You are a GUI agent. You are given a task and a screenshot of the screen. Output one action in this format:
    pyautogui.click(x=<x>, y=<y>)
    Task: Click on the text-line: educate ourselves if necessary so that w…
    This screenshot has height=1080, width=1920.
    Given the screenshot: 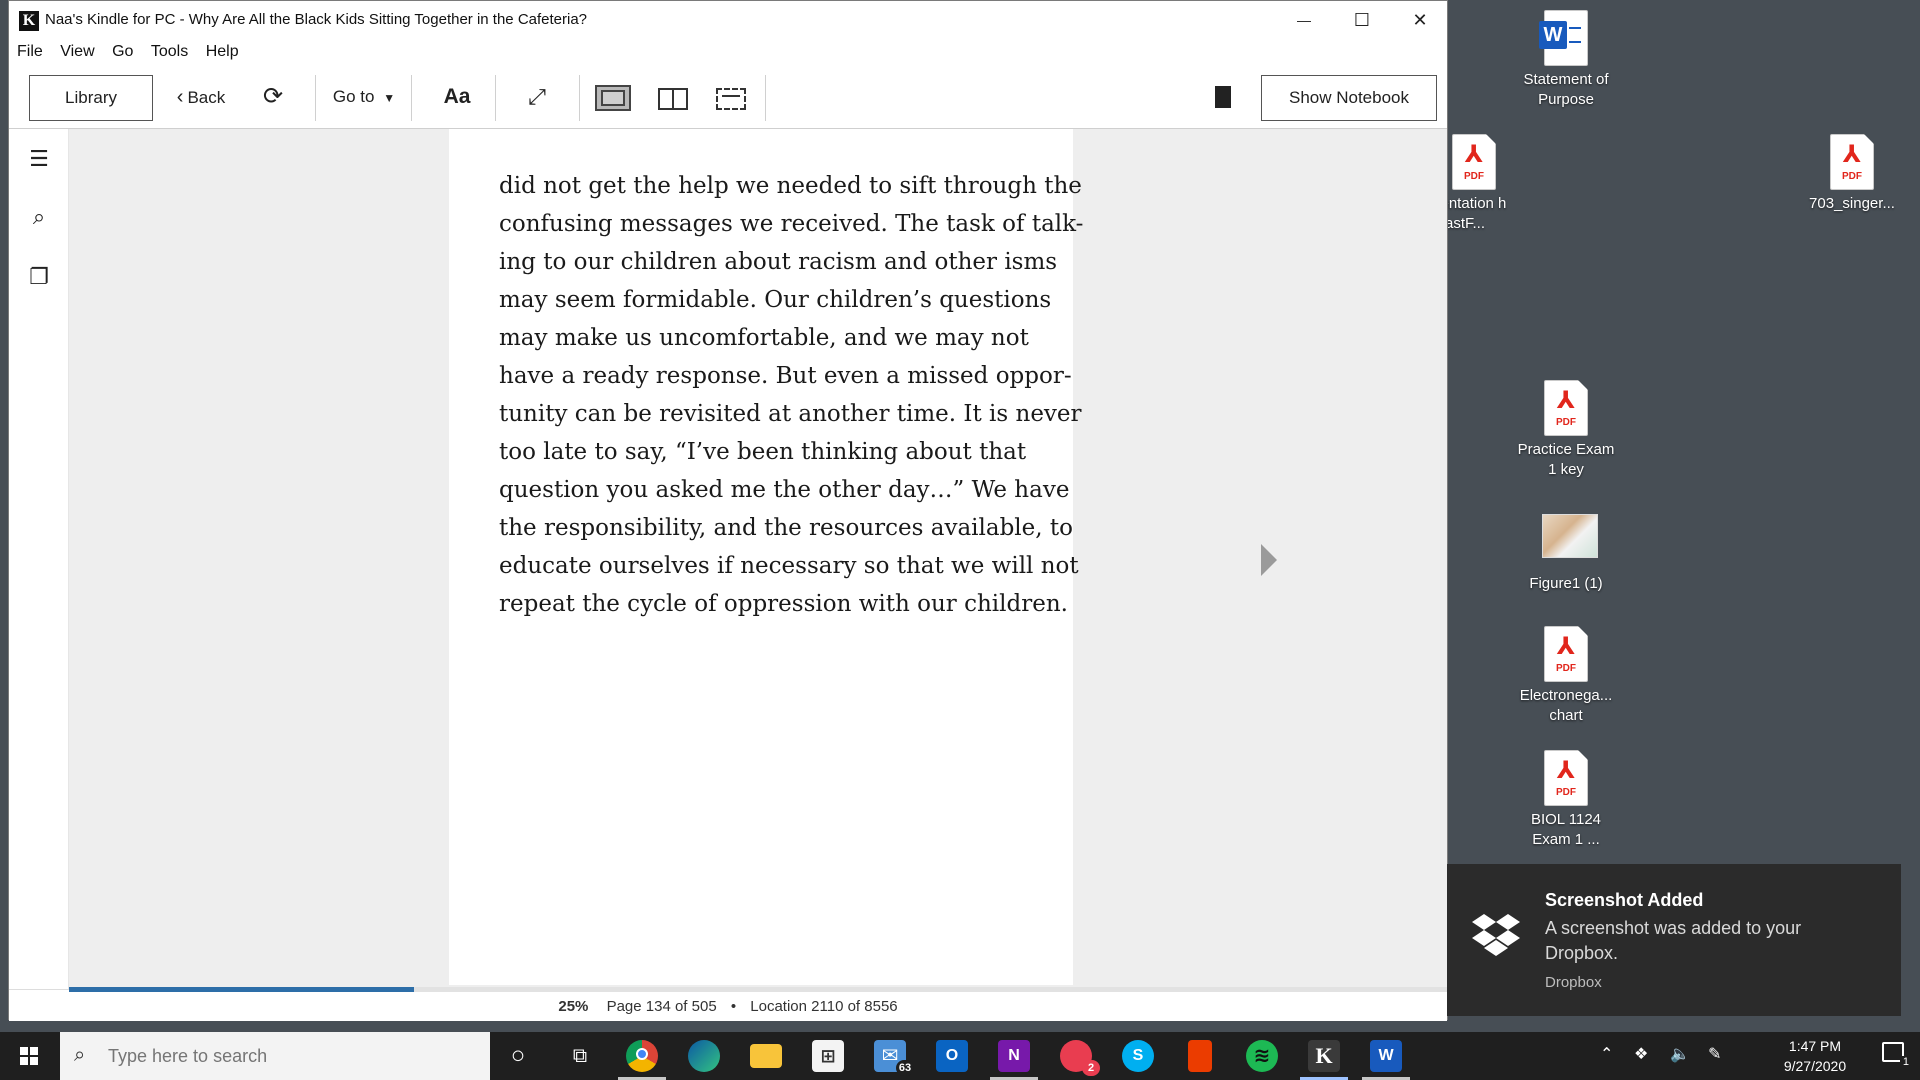 What is the action you would take?
    pyautogui.click(x=789, y=566)
    